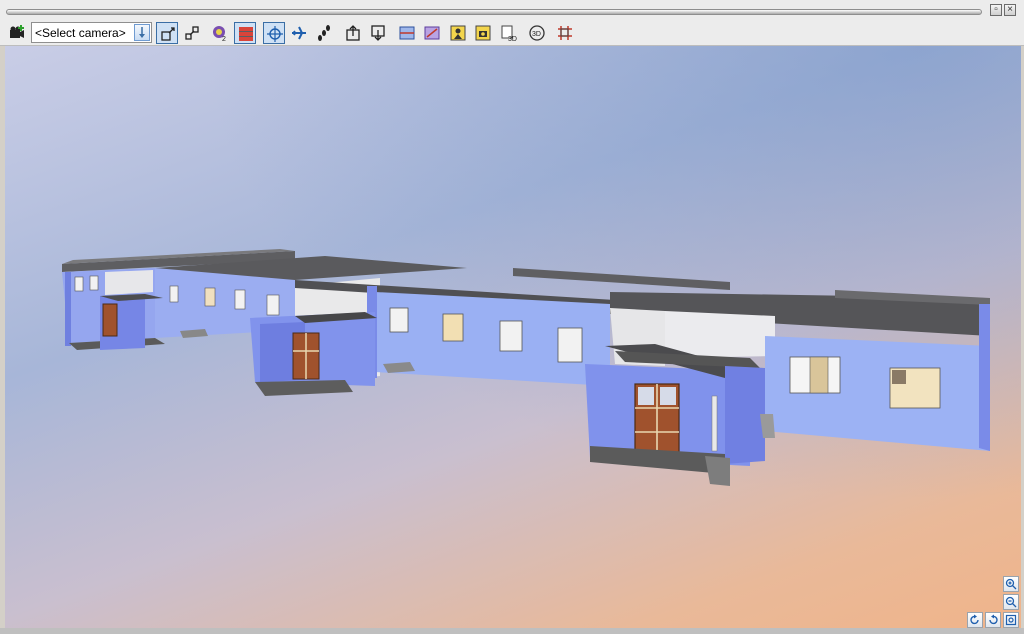 The height and width of the screenshot is (634, 1024). I want to click on rotate-3d-button: 3D, so click(537, 33).